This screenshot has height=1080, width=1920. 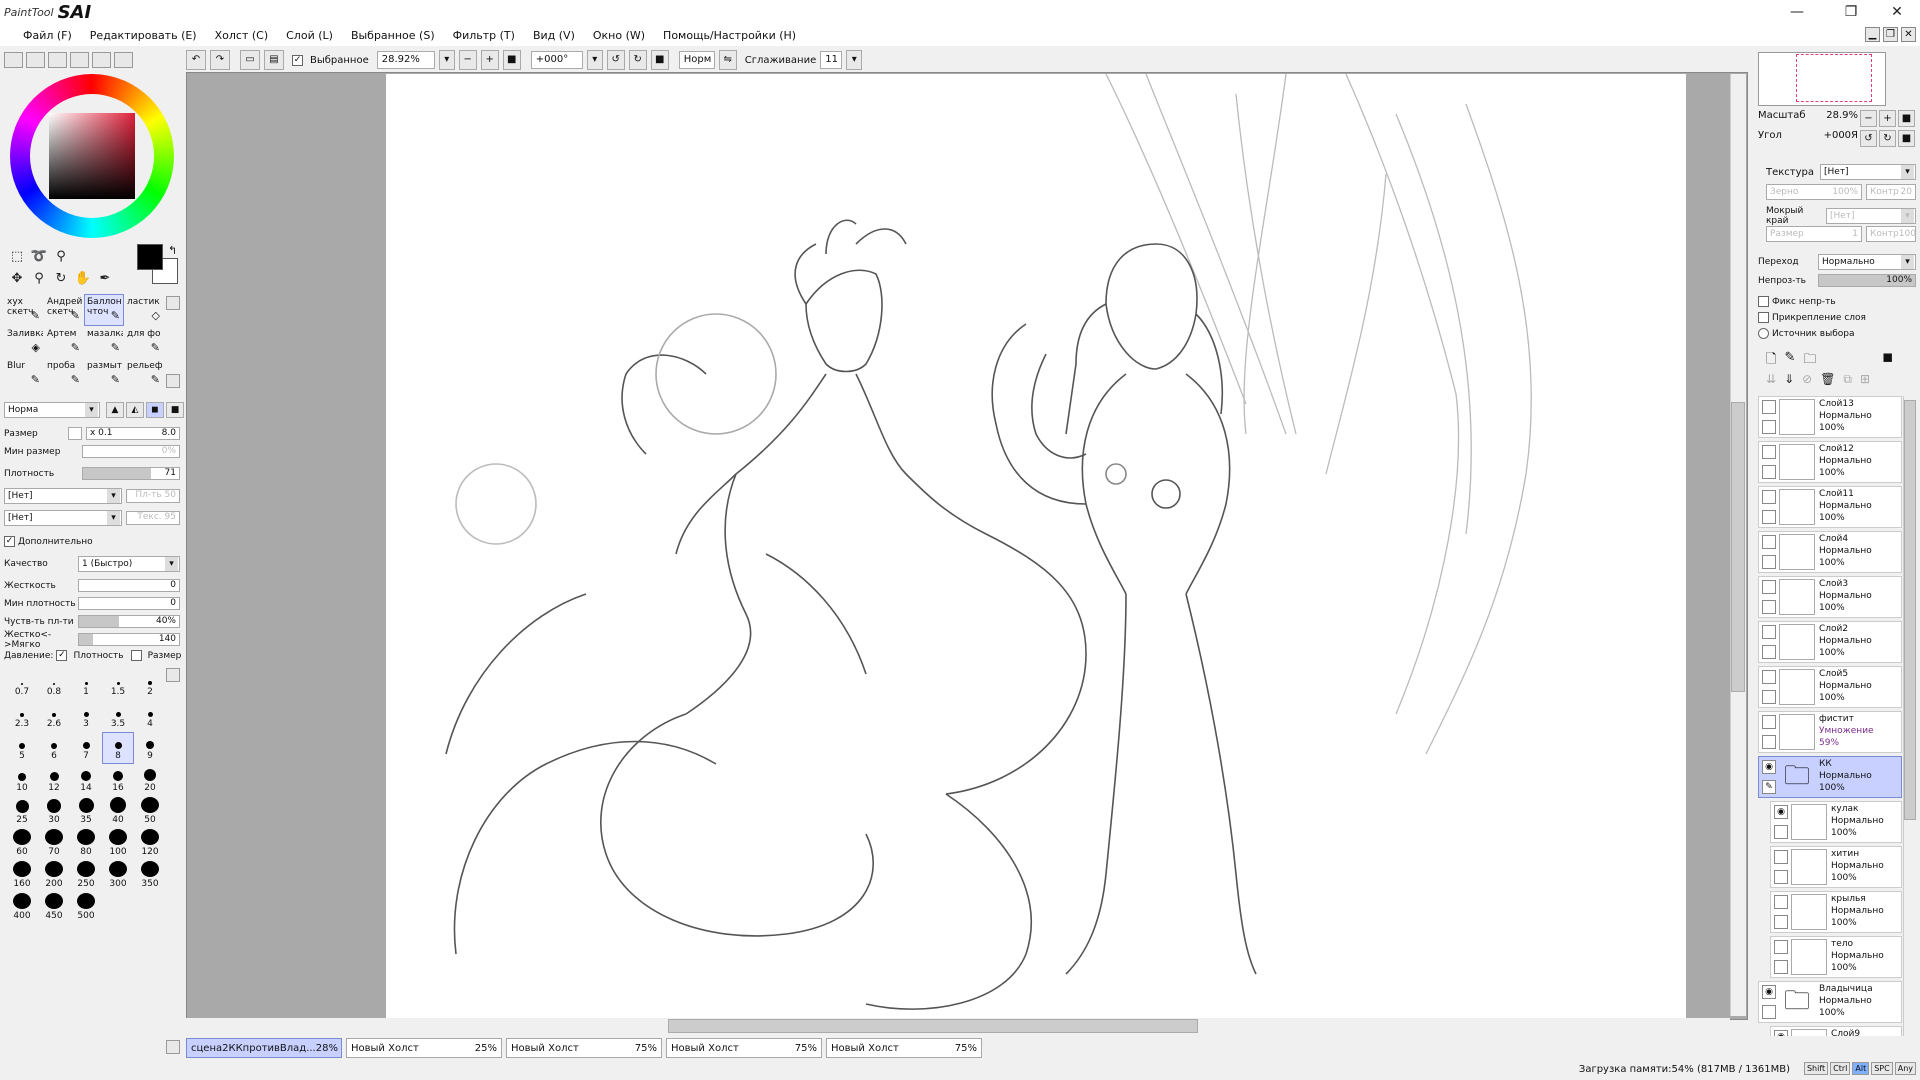 I want to click on brush-size-preset: 160, so click(x=22, y=876).